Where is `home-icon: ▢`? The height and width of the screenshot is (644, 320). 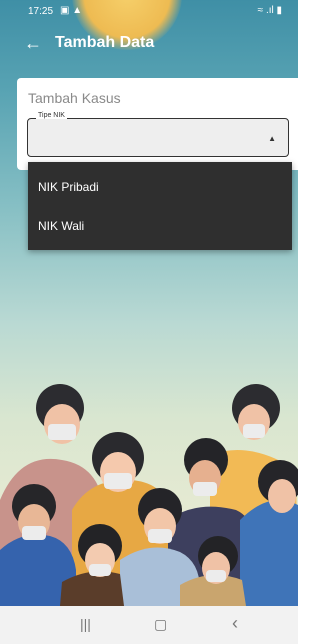 home-icon: ▢ is located at coordinates (160, 624).